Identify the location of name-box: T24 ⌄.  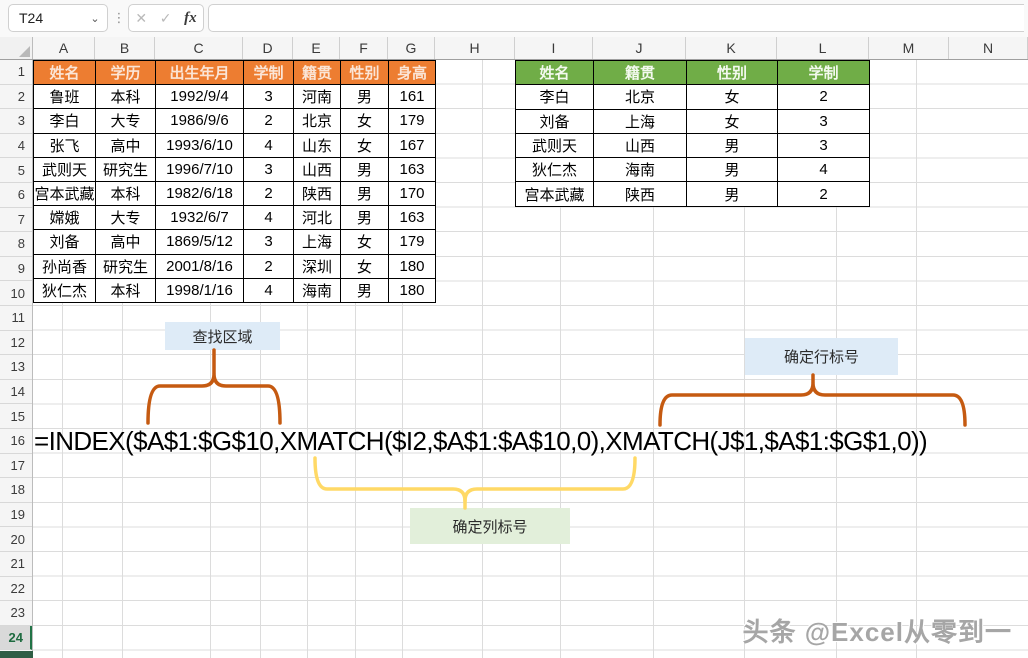
(58, 18).